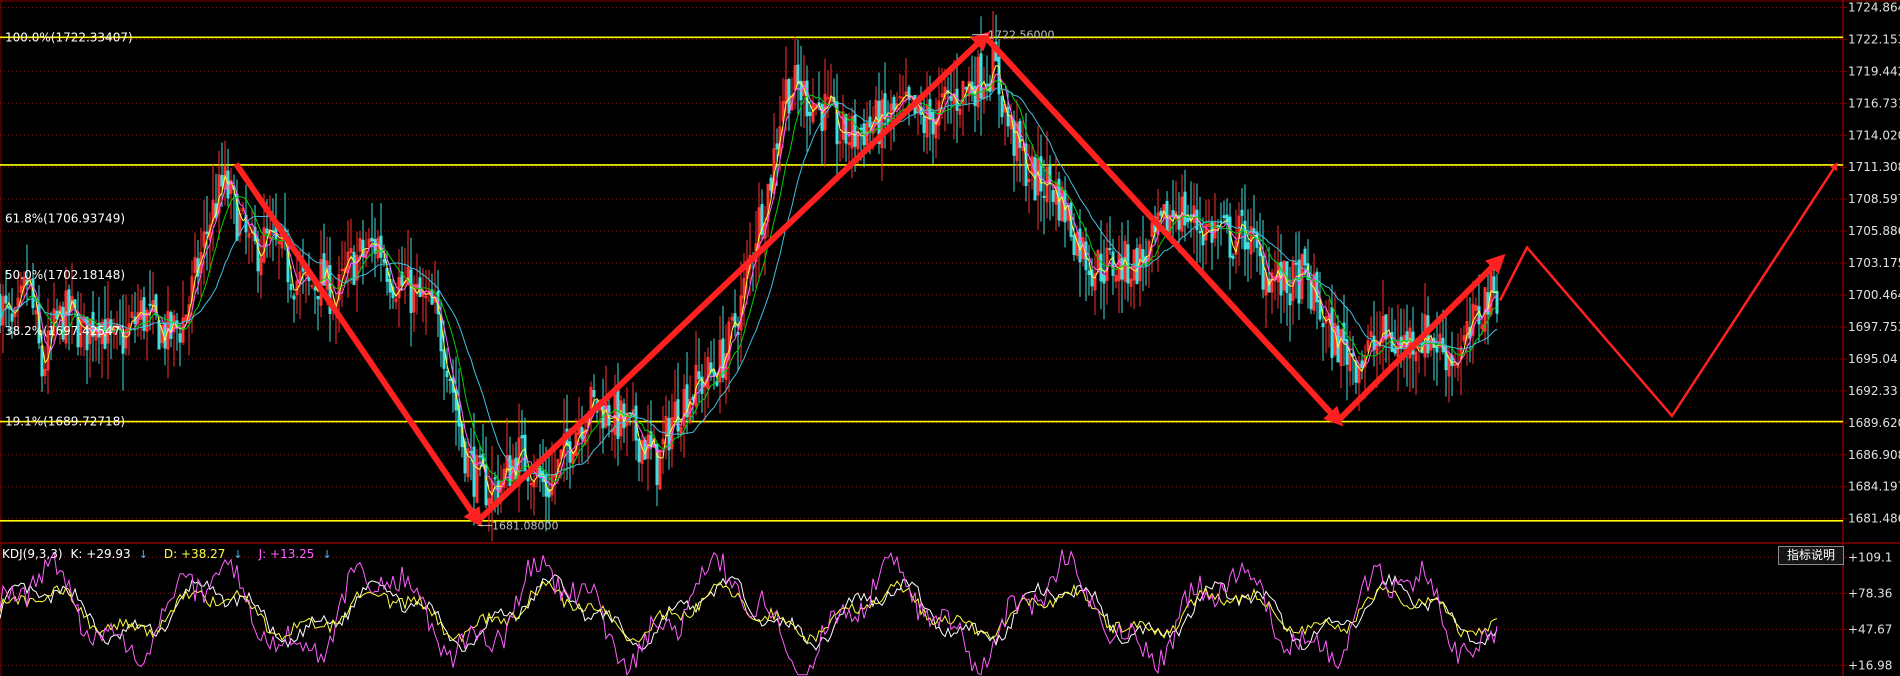  What do you see at coordinates (65, 331) in the screenshot?
I see `fib-level-label: 38.2%(1697.42547)` at bounding box center [65, 331].